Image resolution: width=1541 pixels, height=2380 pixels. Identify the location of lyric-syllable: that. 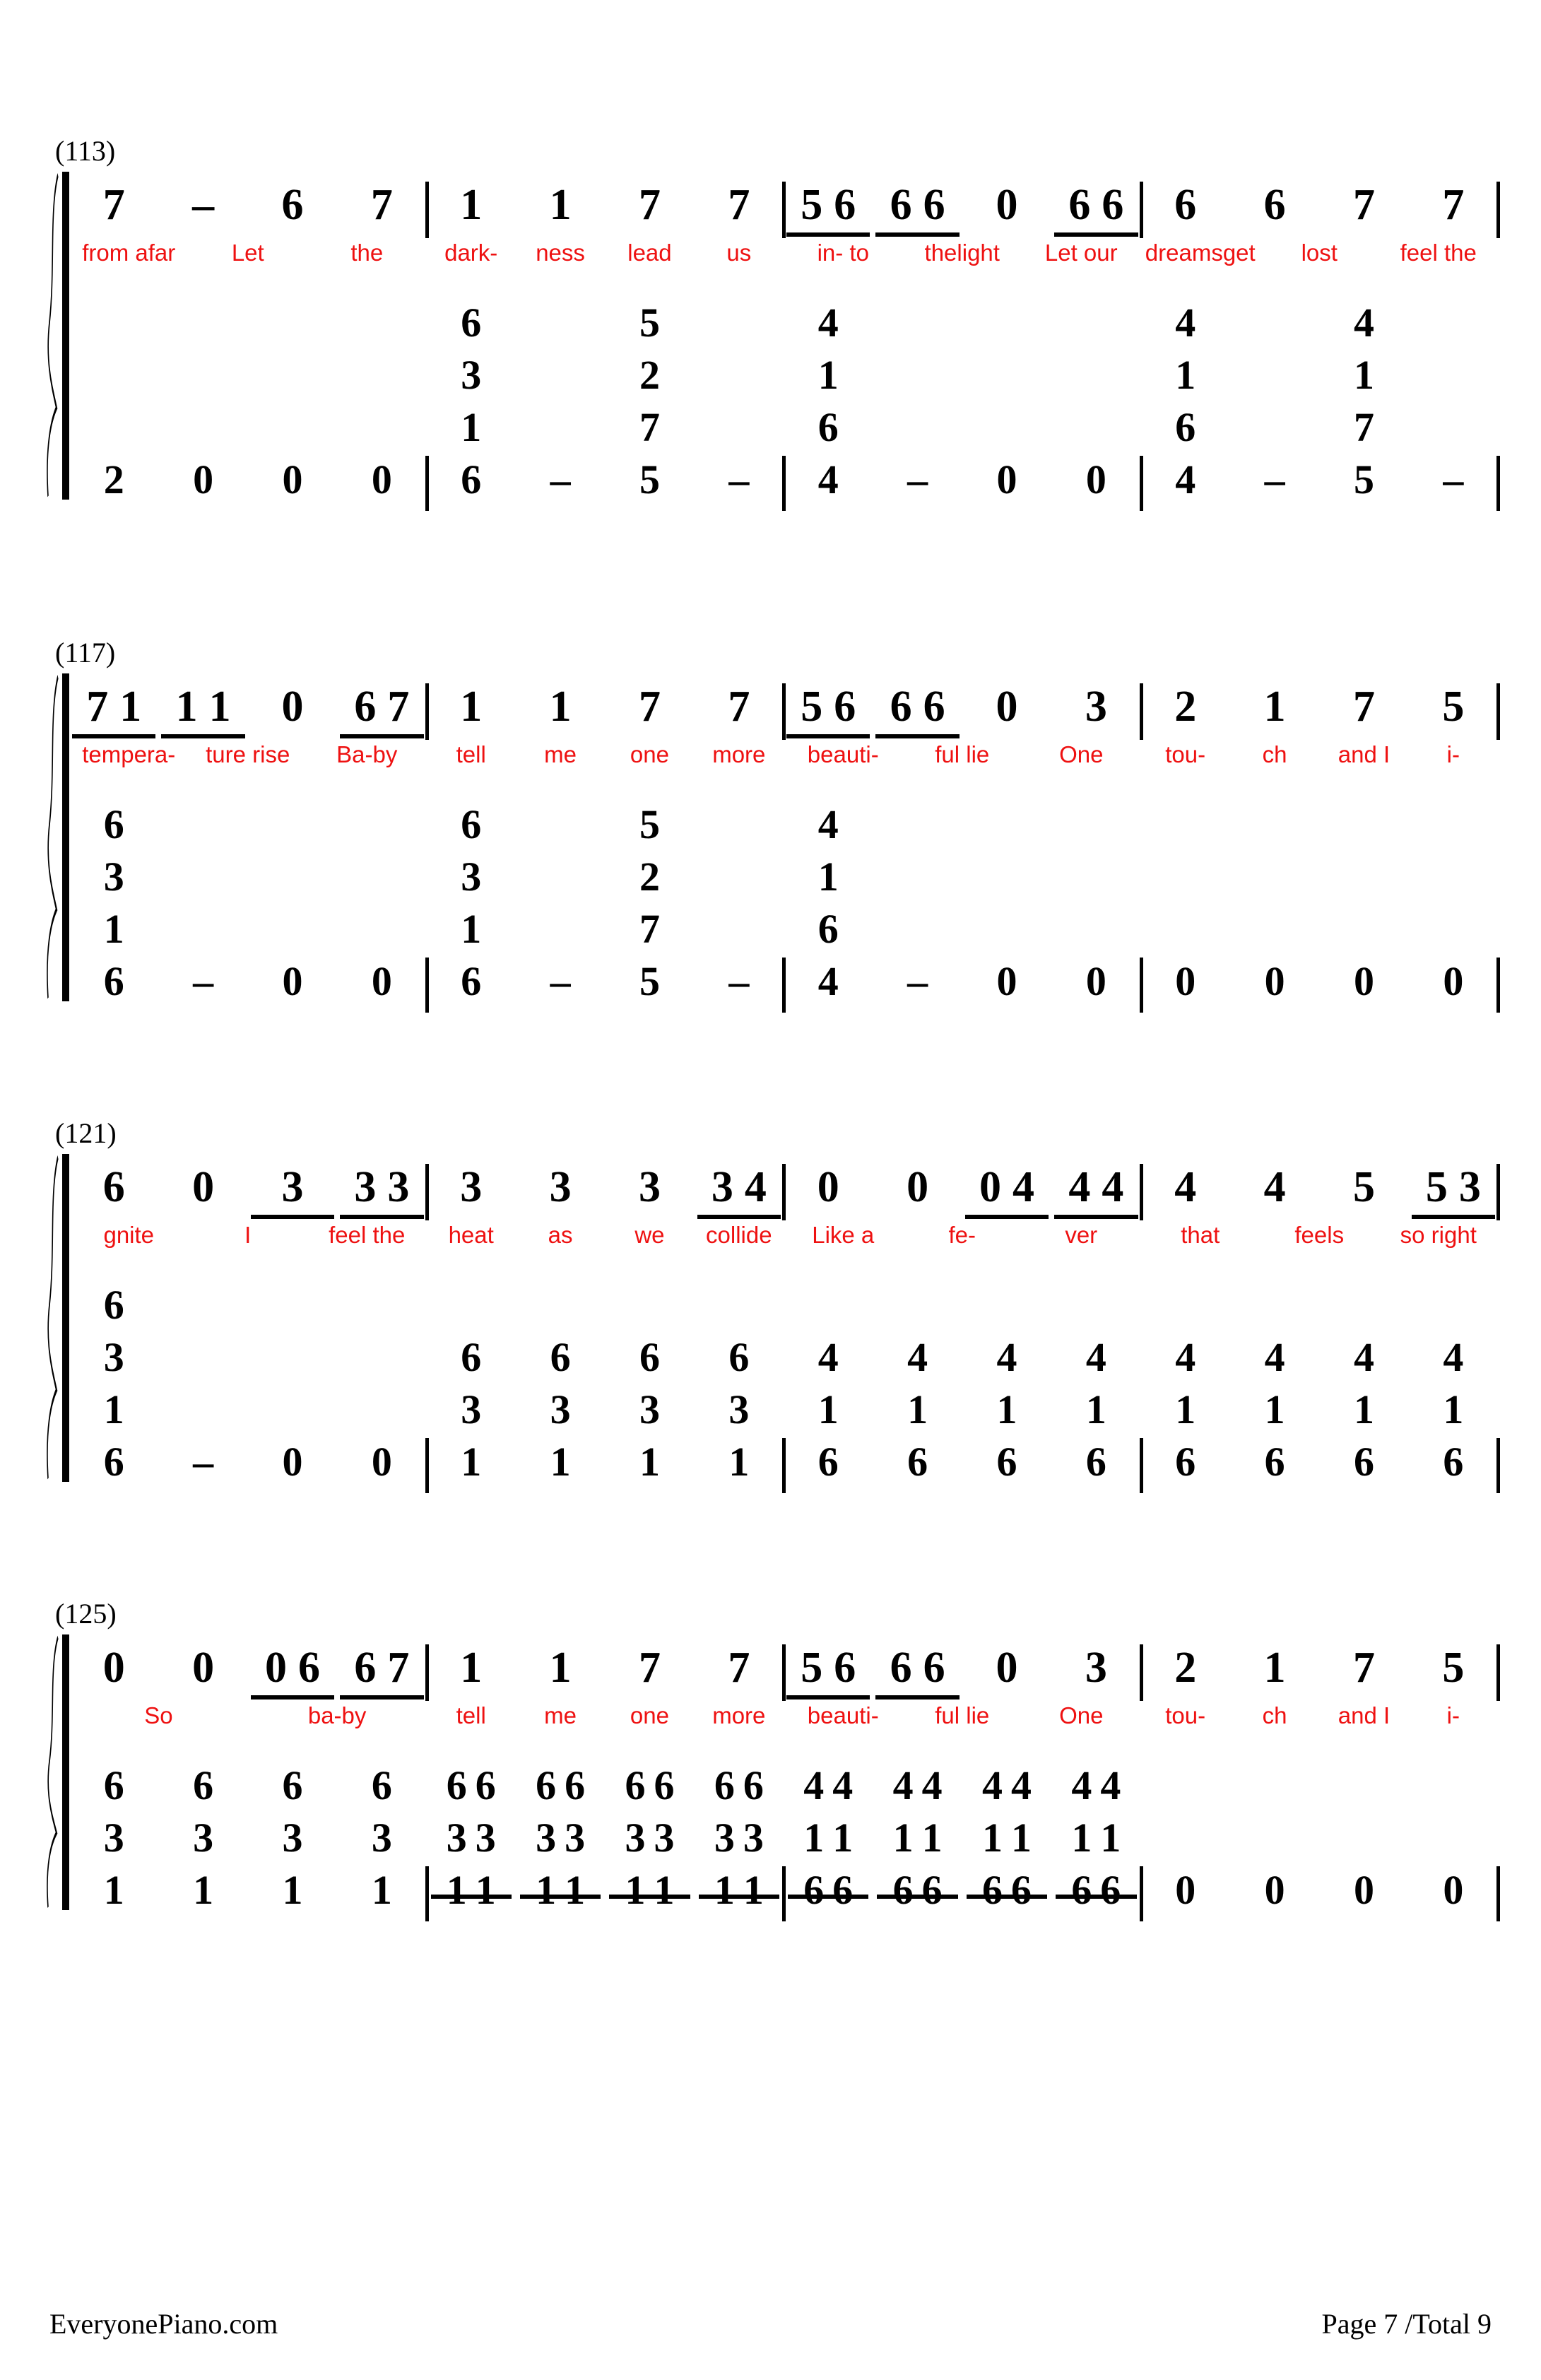
(1200, 1235).